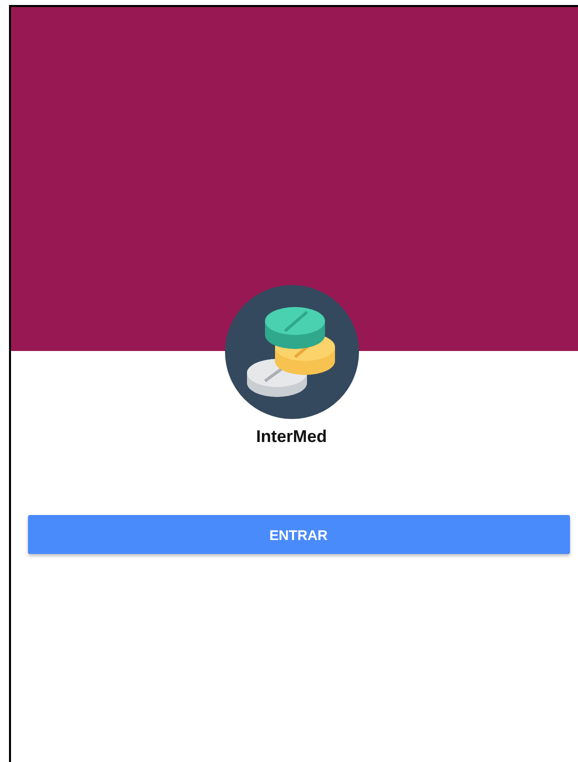 The width and height of the screenshot is (578, 762). What do you see at coordinates (291, 352) in the screenshot?
I see `logo-icon` at bounding box center [291, 352].